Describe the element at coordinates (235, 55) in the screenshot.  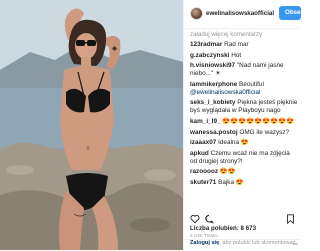
I see `comment-text: Hot` at that location.